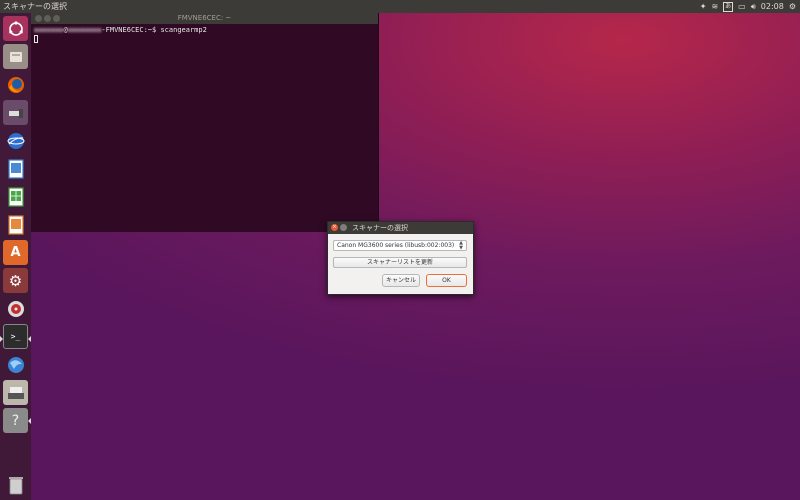 The image size is (800, 500). Describe the element at coordinates (15, 168) in the screenshot. I see `writer-icon` at that location.